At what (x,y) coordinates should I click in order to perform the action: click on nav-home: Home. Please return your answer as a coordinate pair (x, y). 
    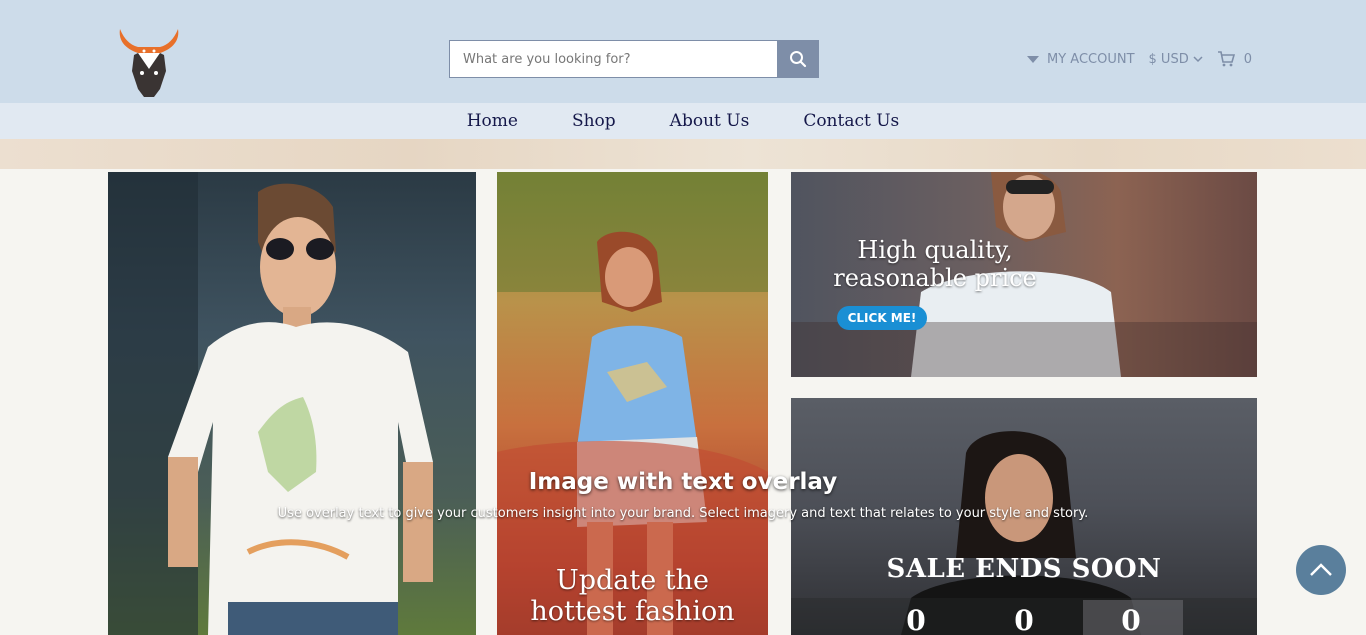
    Looking at the image, I should click on (492, 121).